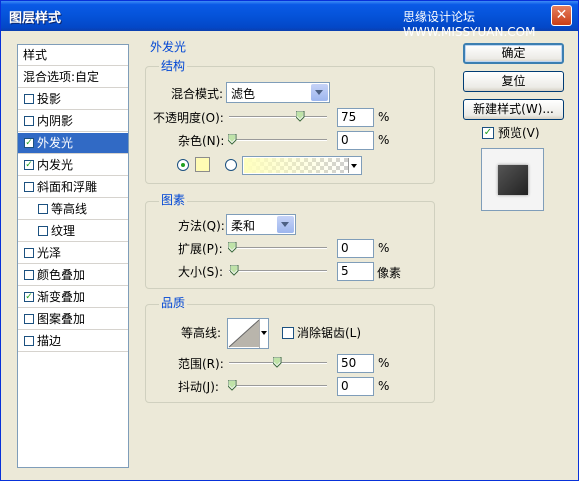  What do you see at coordinates (278, 140) in the screenshot?
I see `noise-slider-track` at bounding box center [278, 140].